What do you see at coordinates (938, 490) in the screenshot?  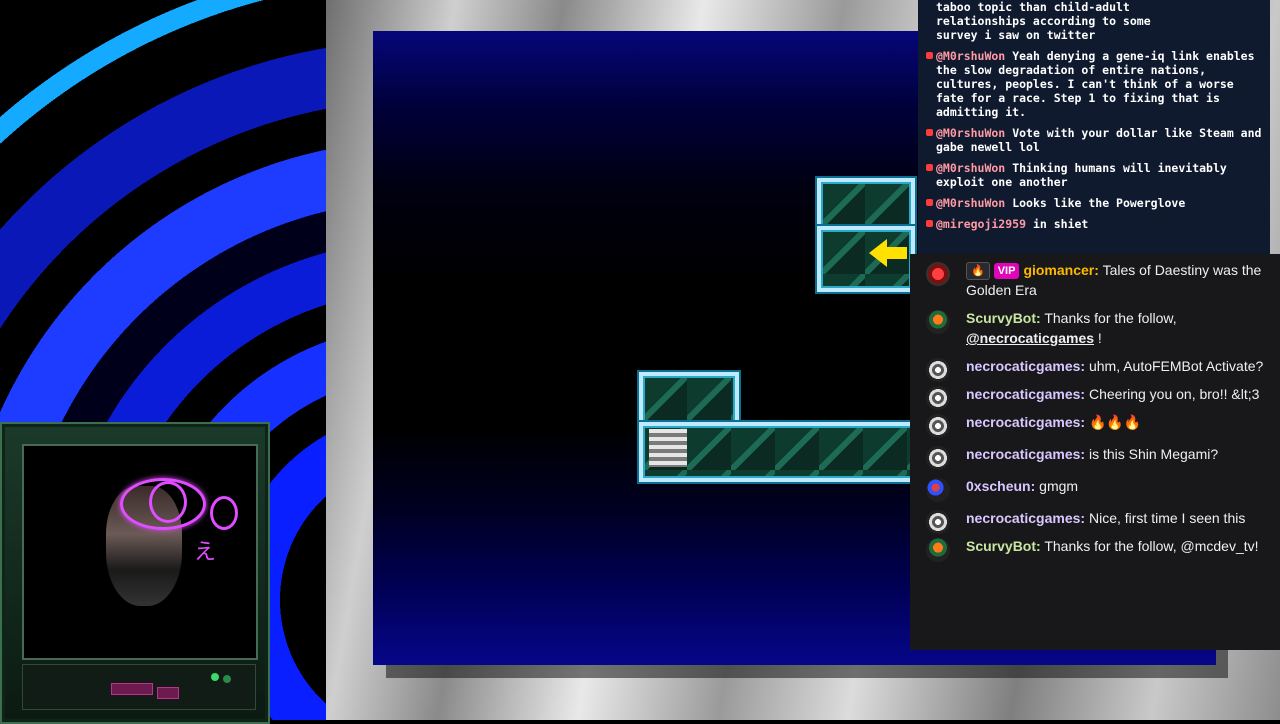 I see `oxs-avatar` at bounding box center [938, 490].